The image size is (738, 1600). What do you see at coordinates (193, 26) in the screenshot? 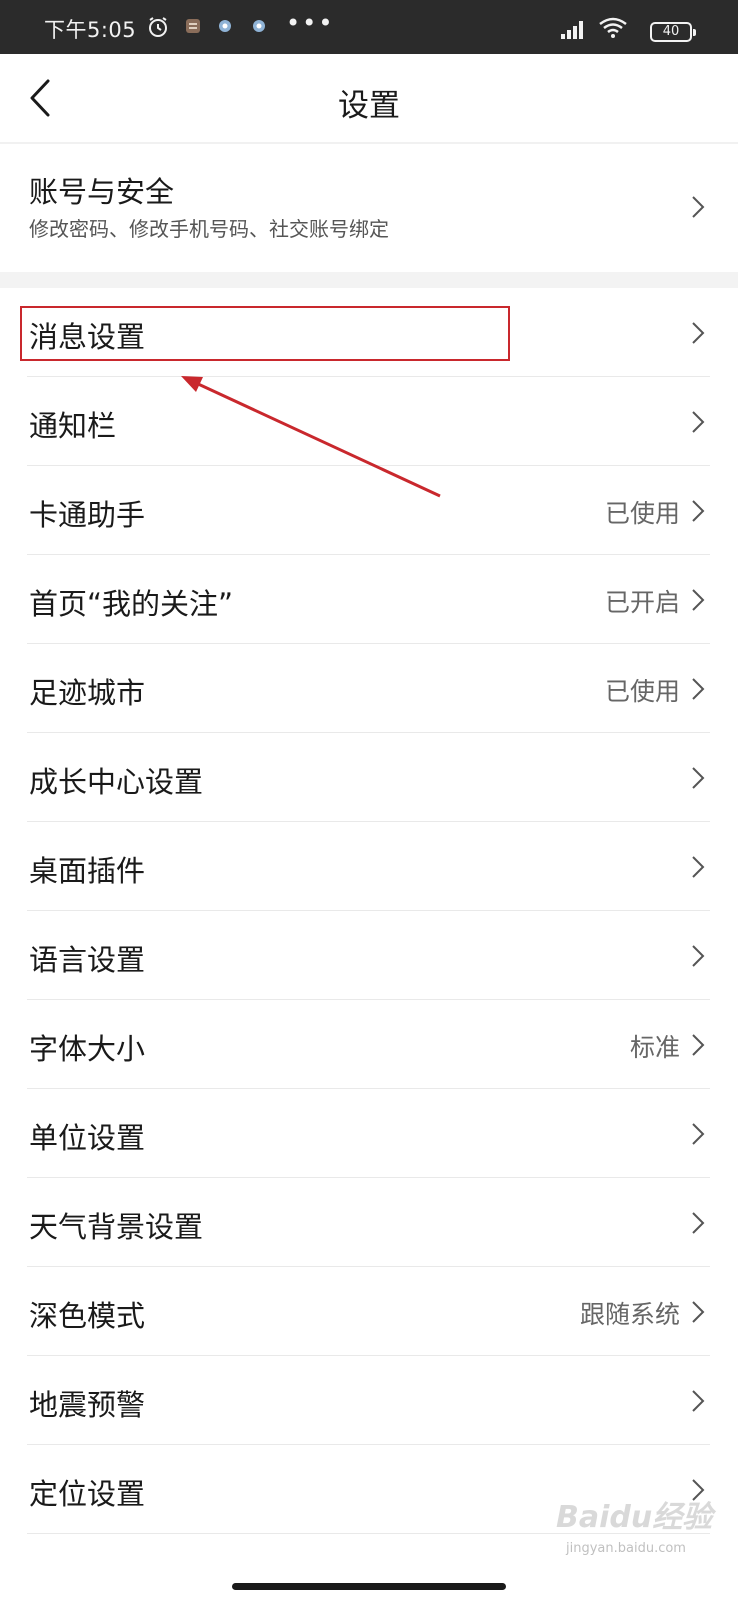
I see `app-notification-icon` at bounding box center [193, 26].